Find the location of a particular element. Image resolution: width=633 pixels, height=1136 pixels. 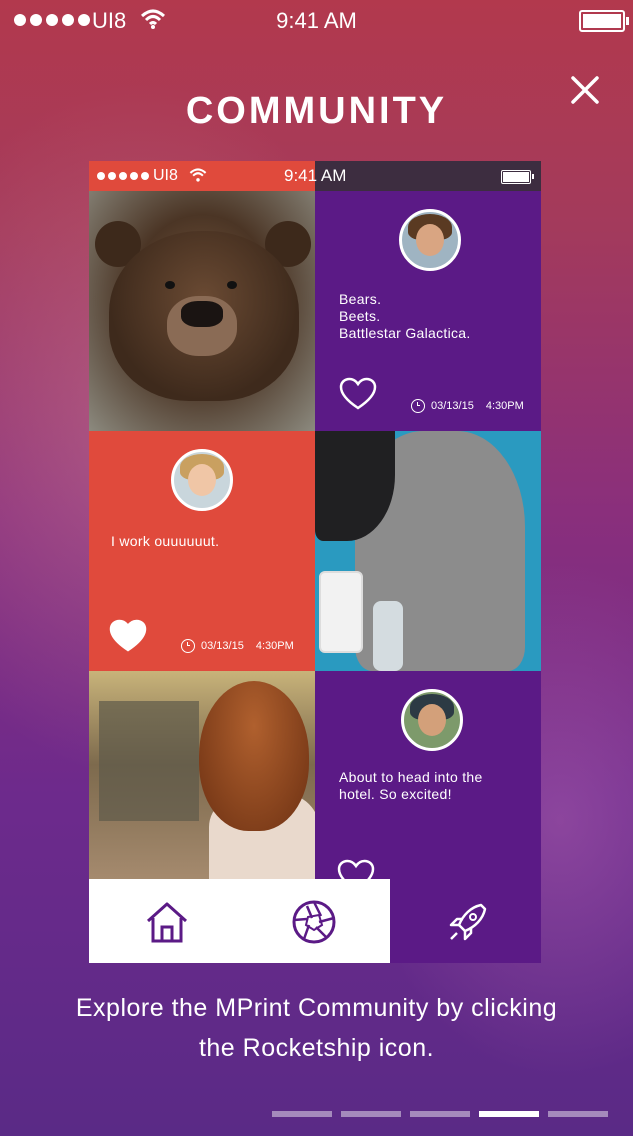

post-text: Bears. Beets. Battlestar Galactica. is located at coordinates (405, 316).